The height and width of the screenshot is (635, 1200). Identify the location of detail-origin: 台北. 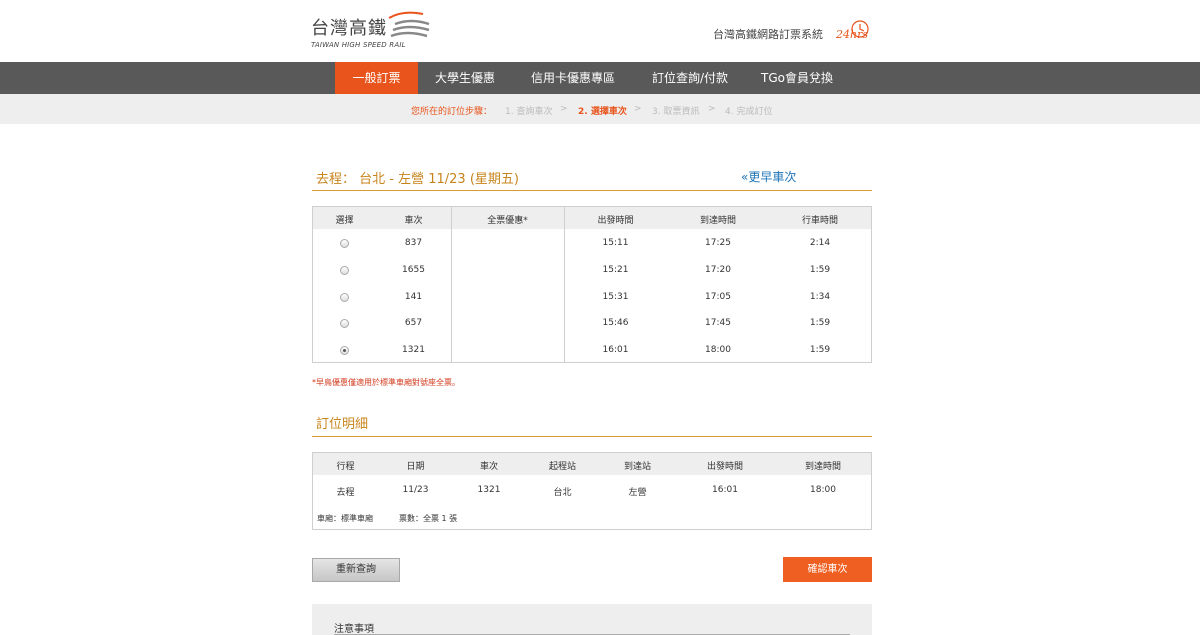
(562, 493).